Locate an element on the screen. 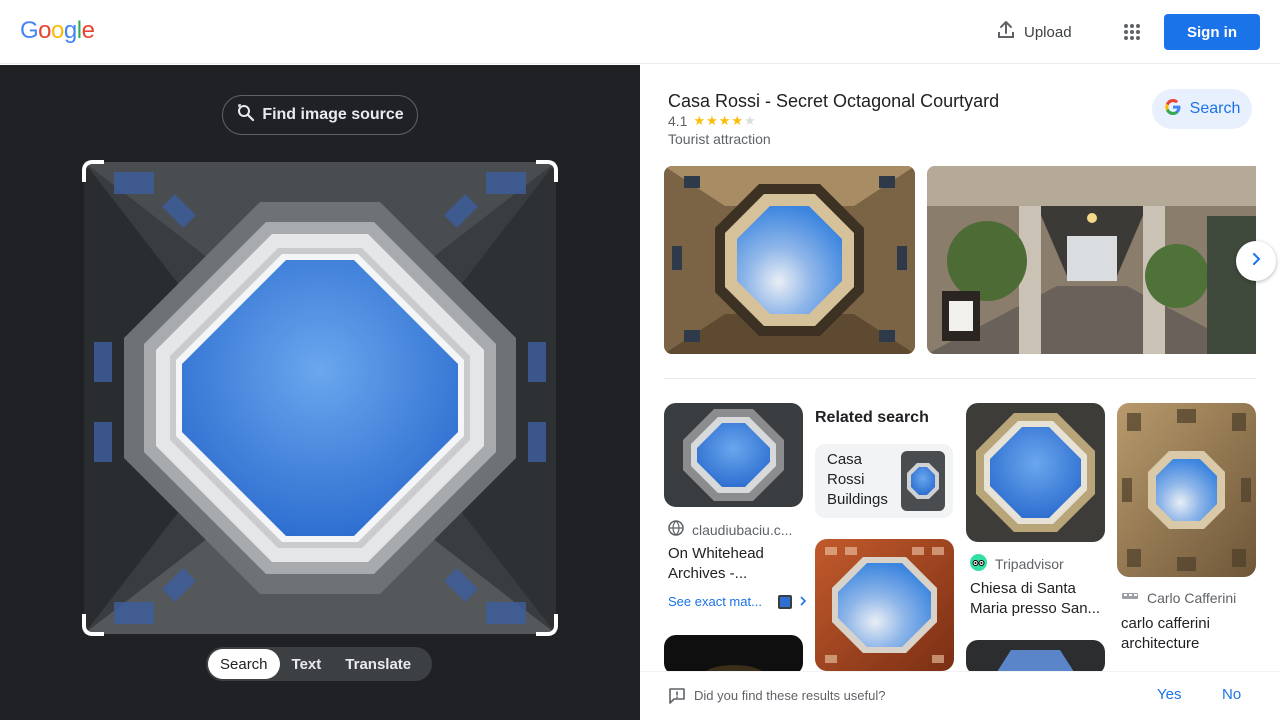 This screenshot has height=720, width=1280. feedback-question: Did you find these results useful? is located at coordinates (790, 695).